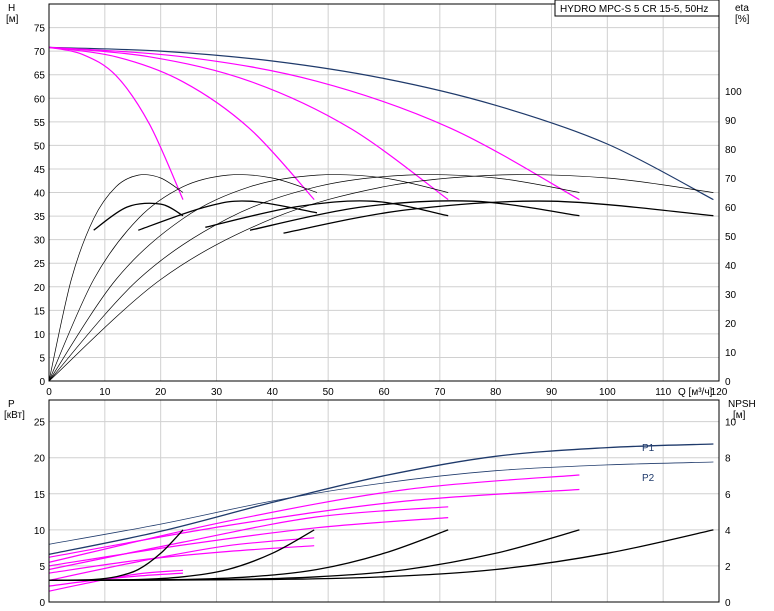  I want to click on top-right-axis-unit: [%], so click(742, 19).